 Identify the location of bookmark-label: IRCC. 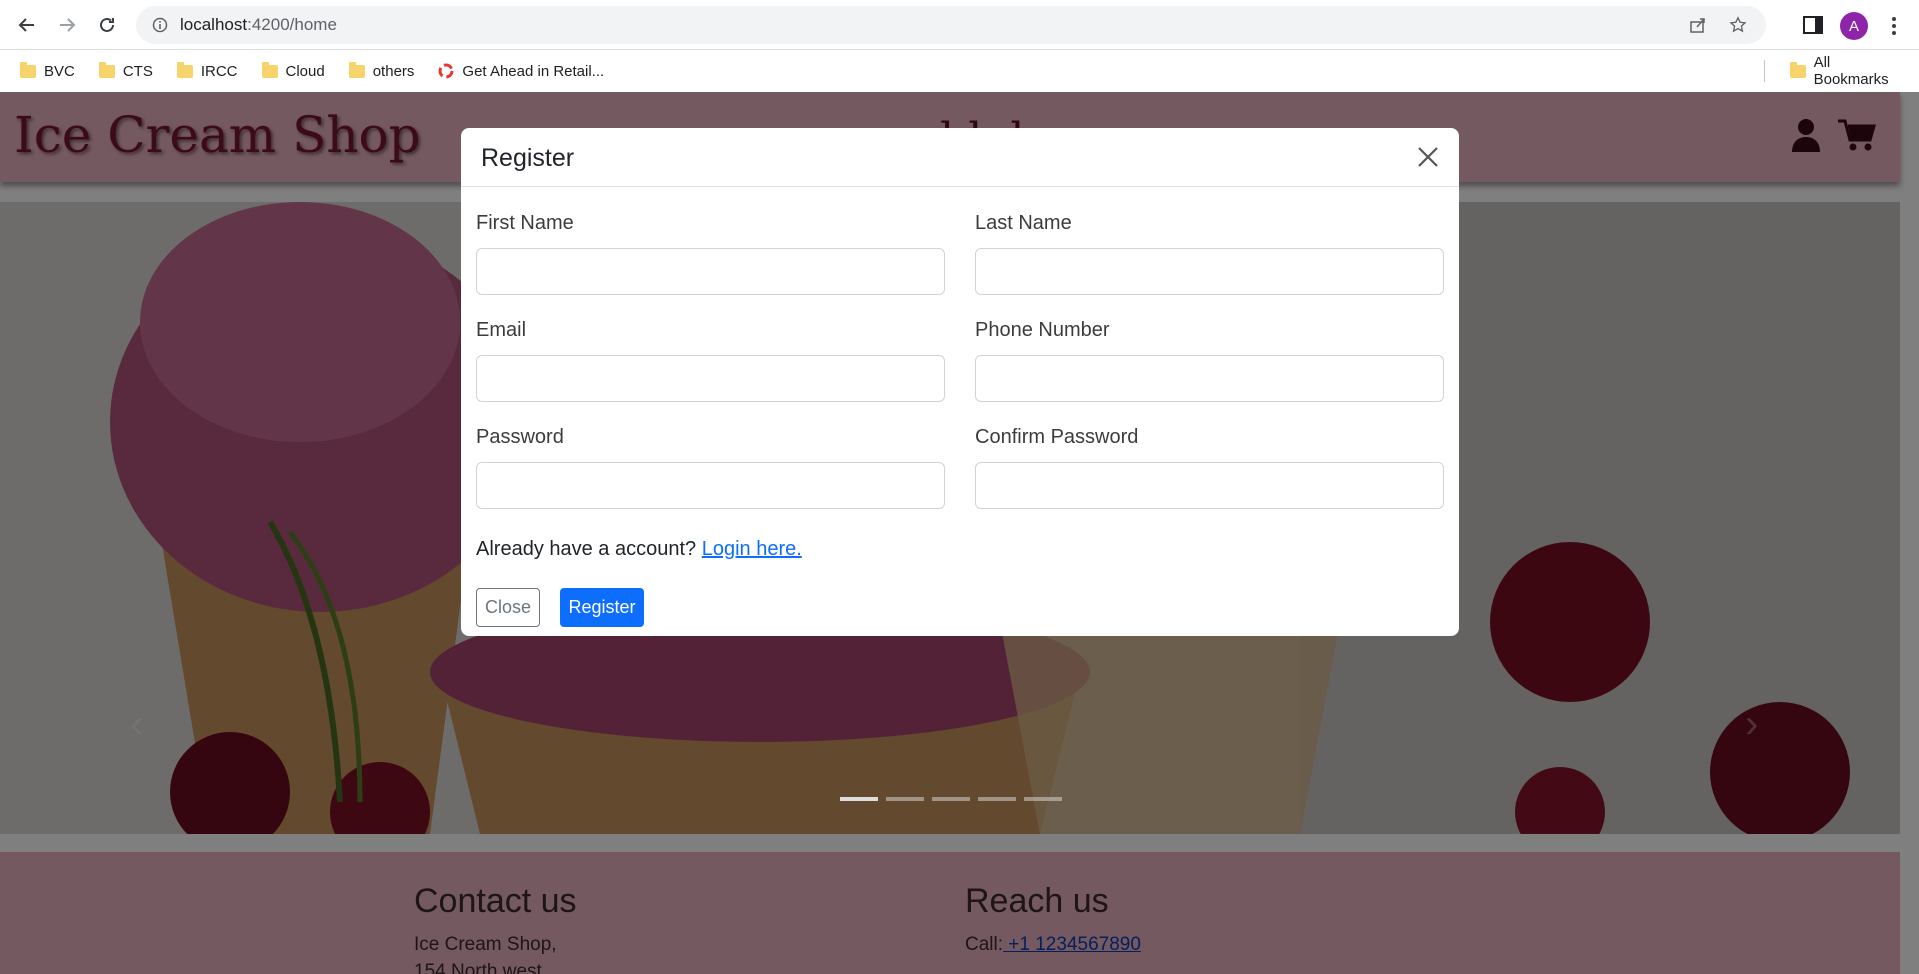
(219, 71).